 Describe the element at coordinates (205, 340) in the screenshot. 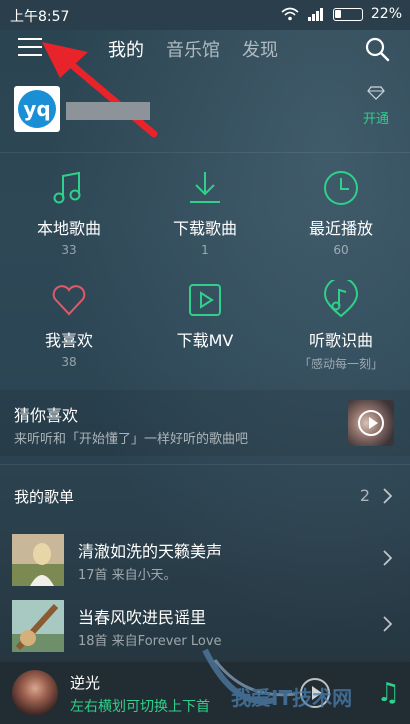

I see `grid-title: 下载MV` at that location.